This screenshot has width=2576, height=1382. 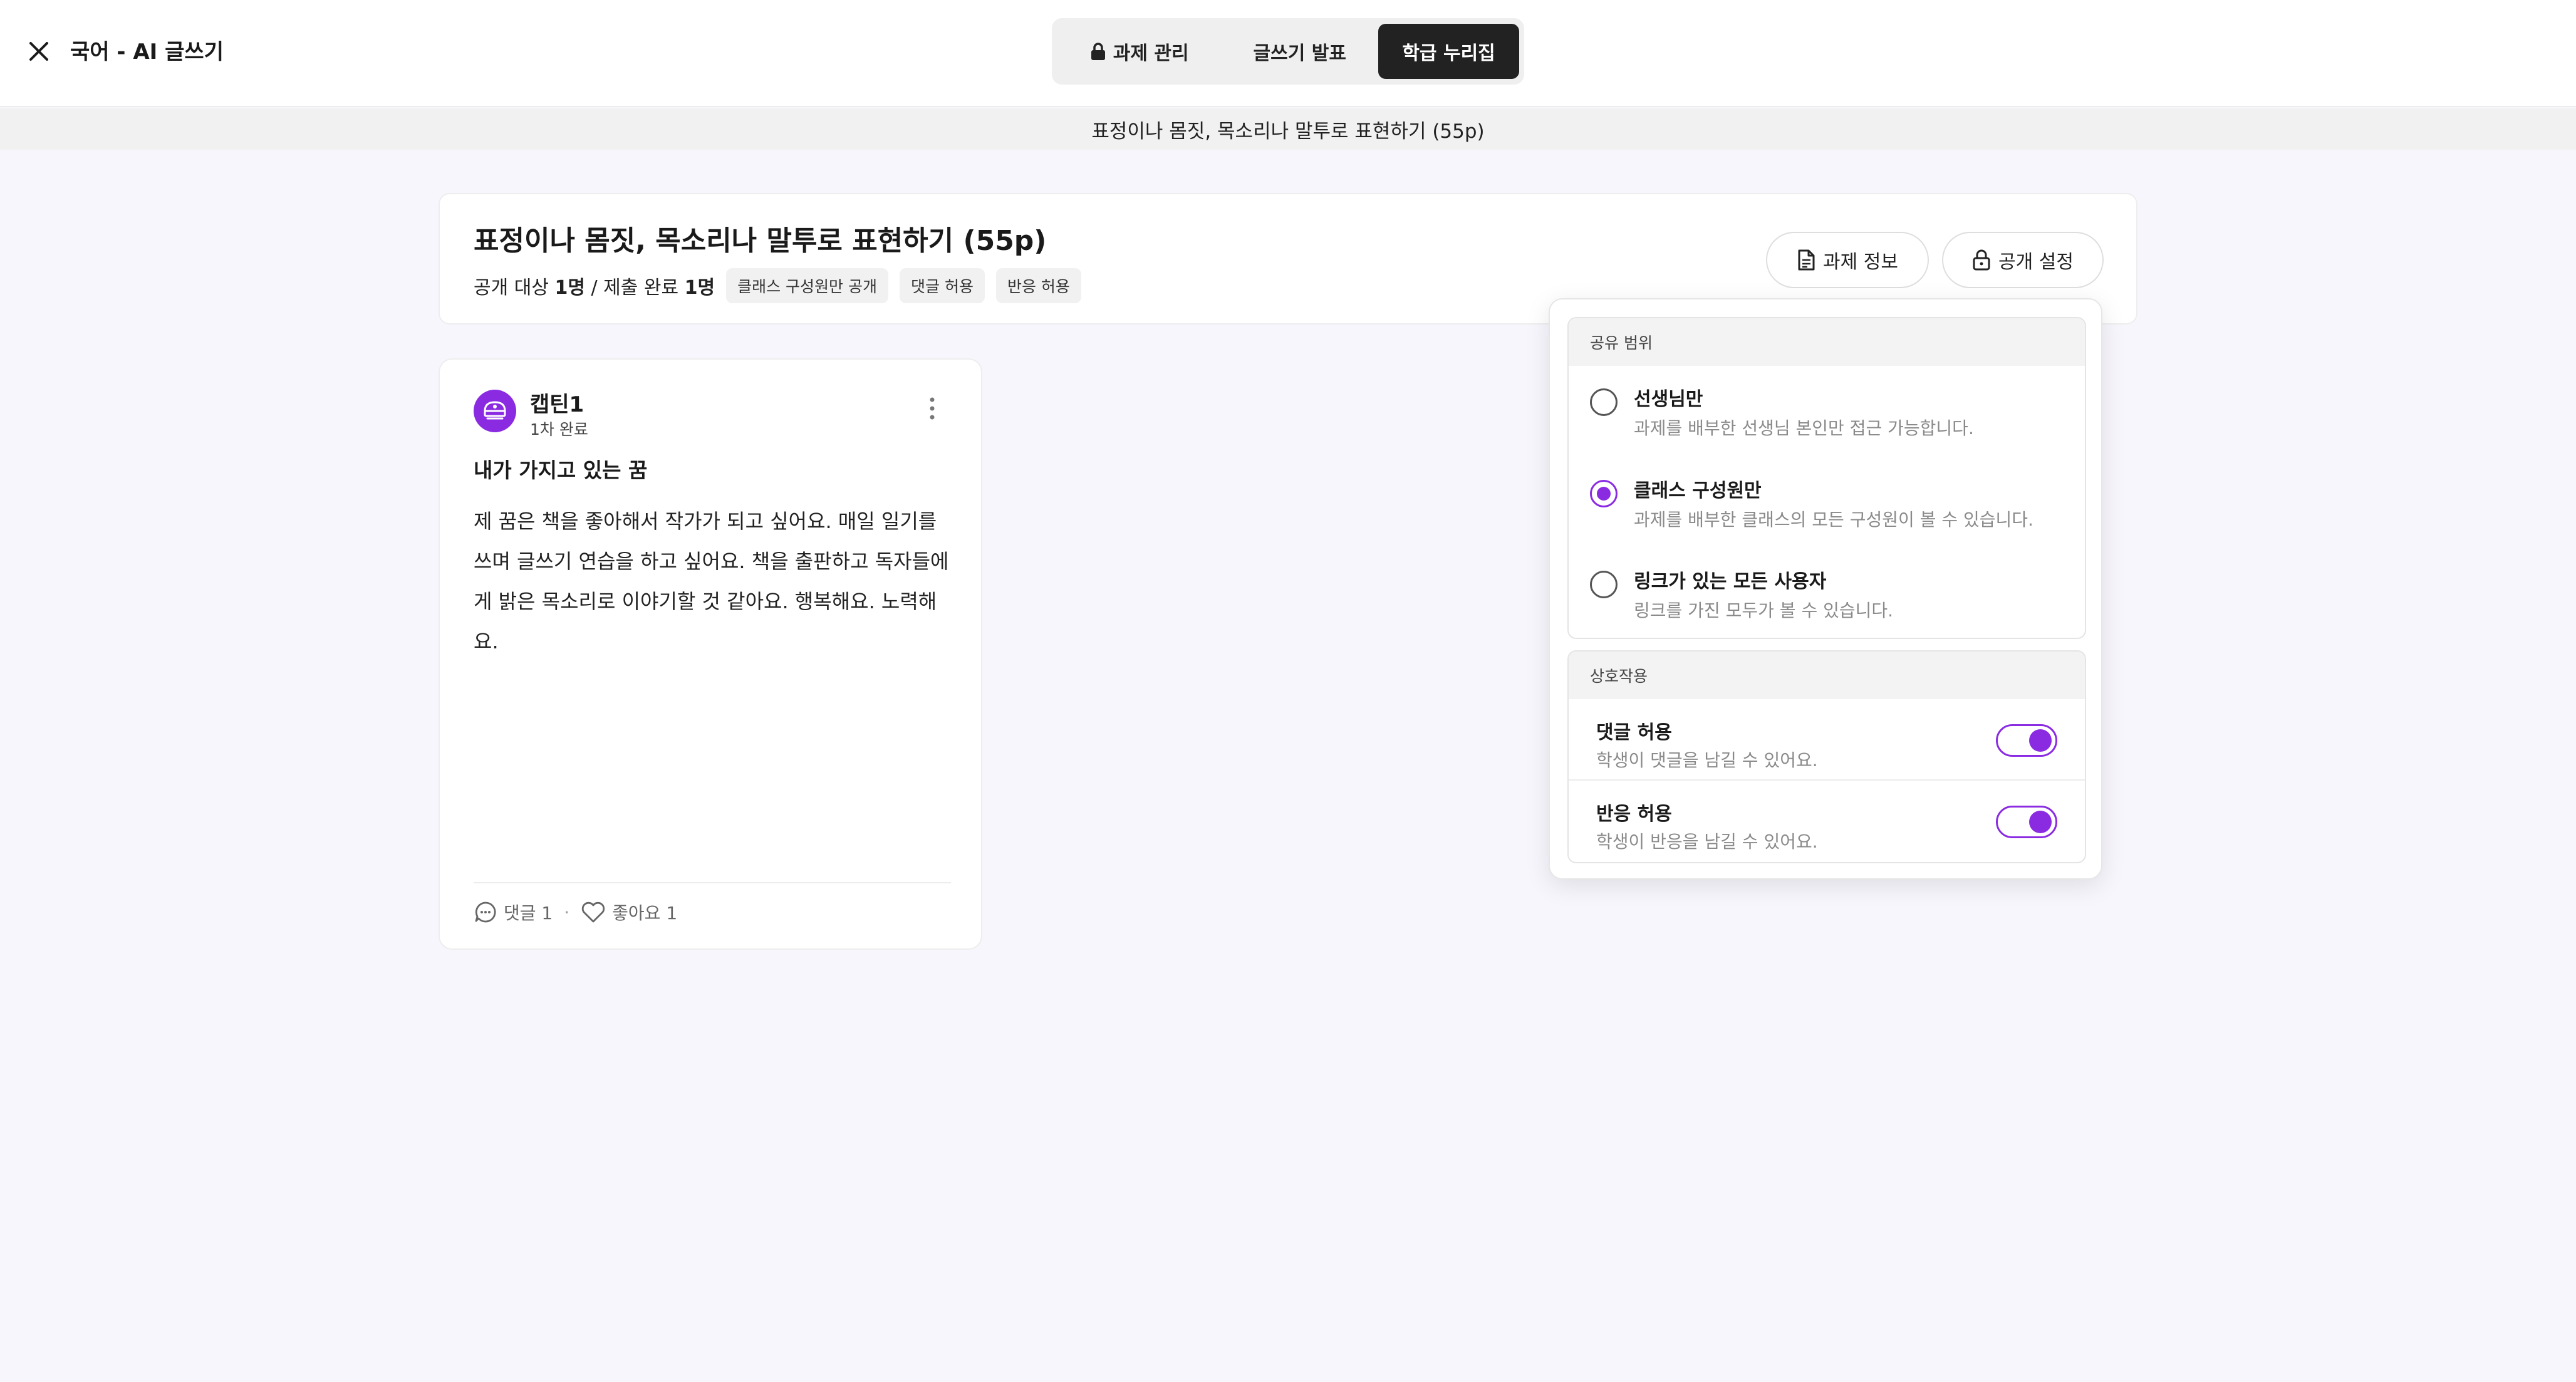 What do you see at coordinates (713, 883) in the screenshot?
I see `divider` at bounding box center [713, 883].